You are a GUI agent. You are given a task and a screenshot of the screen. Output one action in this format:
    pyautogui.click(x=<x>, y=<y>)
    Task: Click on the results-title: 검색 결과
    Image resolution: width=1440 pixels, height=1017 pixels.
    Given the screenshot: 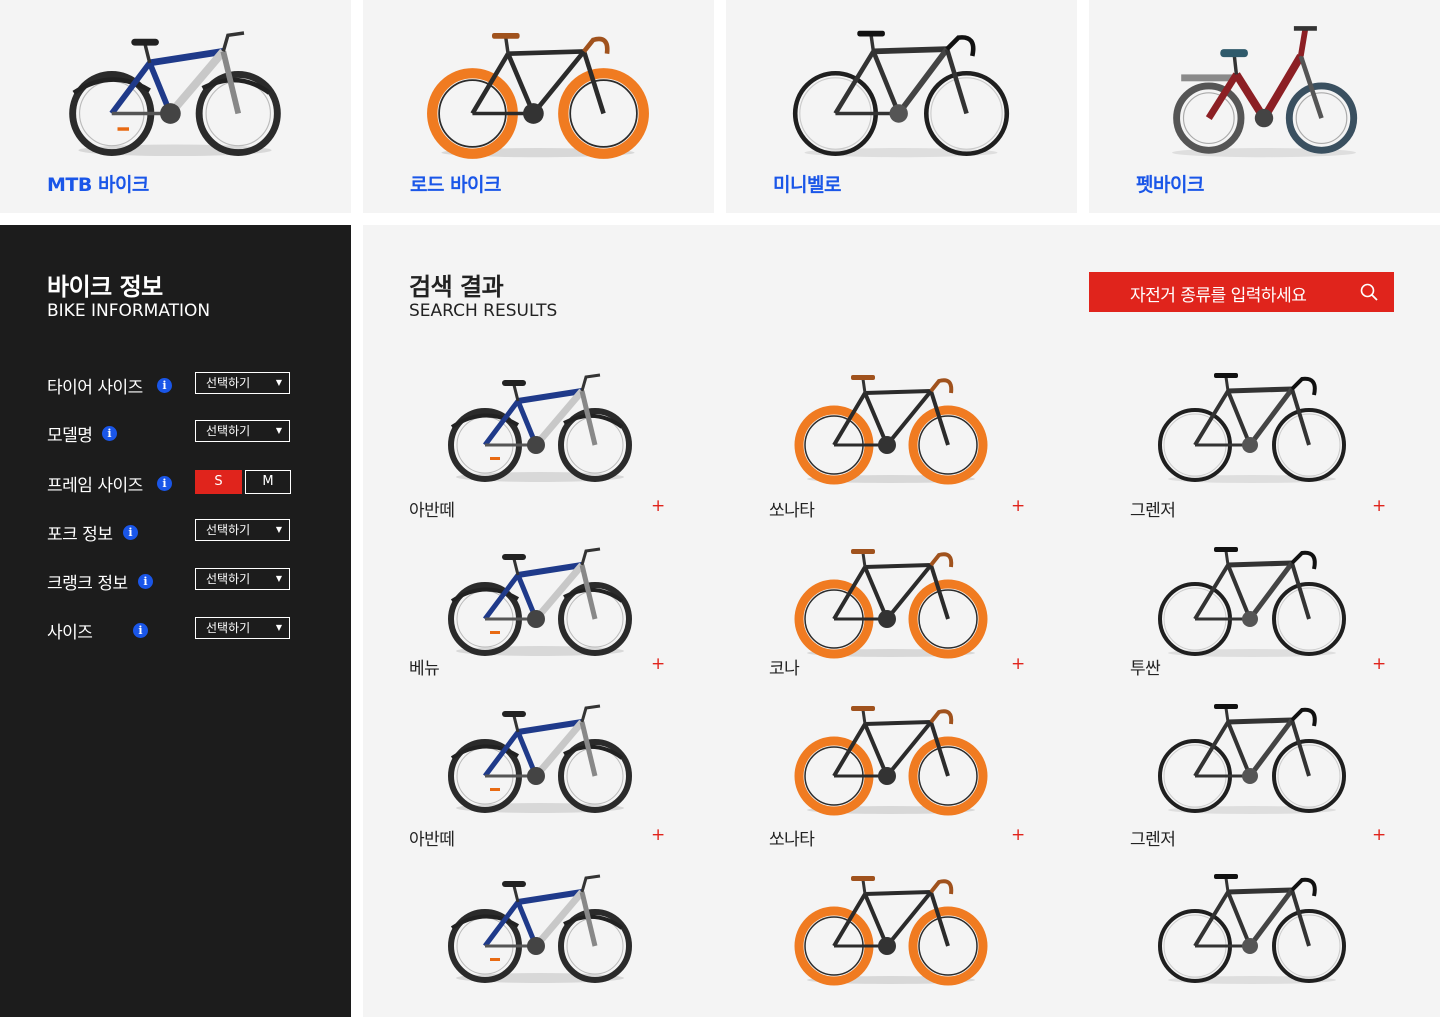 What is the action you would take?
    pyautogui.click(x=456, y=287)
    